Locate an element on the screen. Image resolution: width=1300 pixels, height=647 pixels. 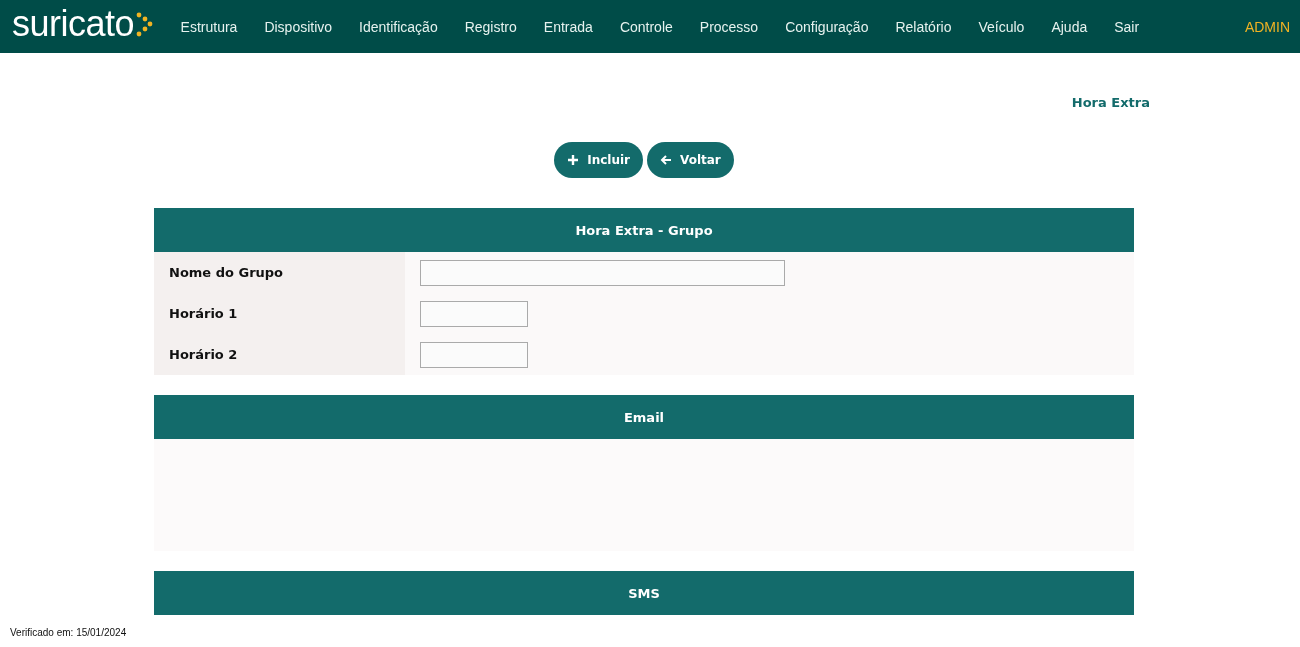
back-button: Voltar is located at coordinates (690, 160).